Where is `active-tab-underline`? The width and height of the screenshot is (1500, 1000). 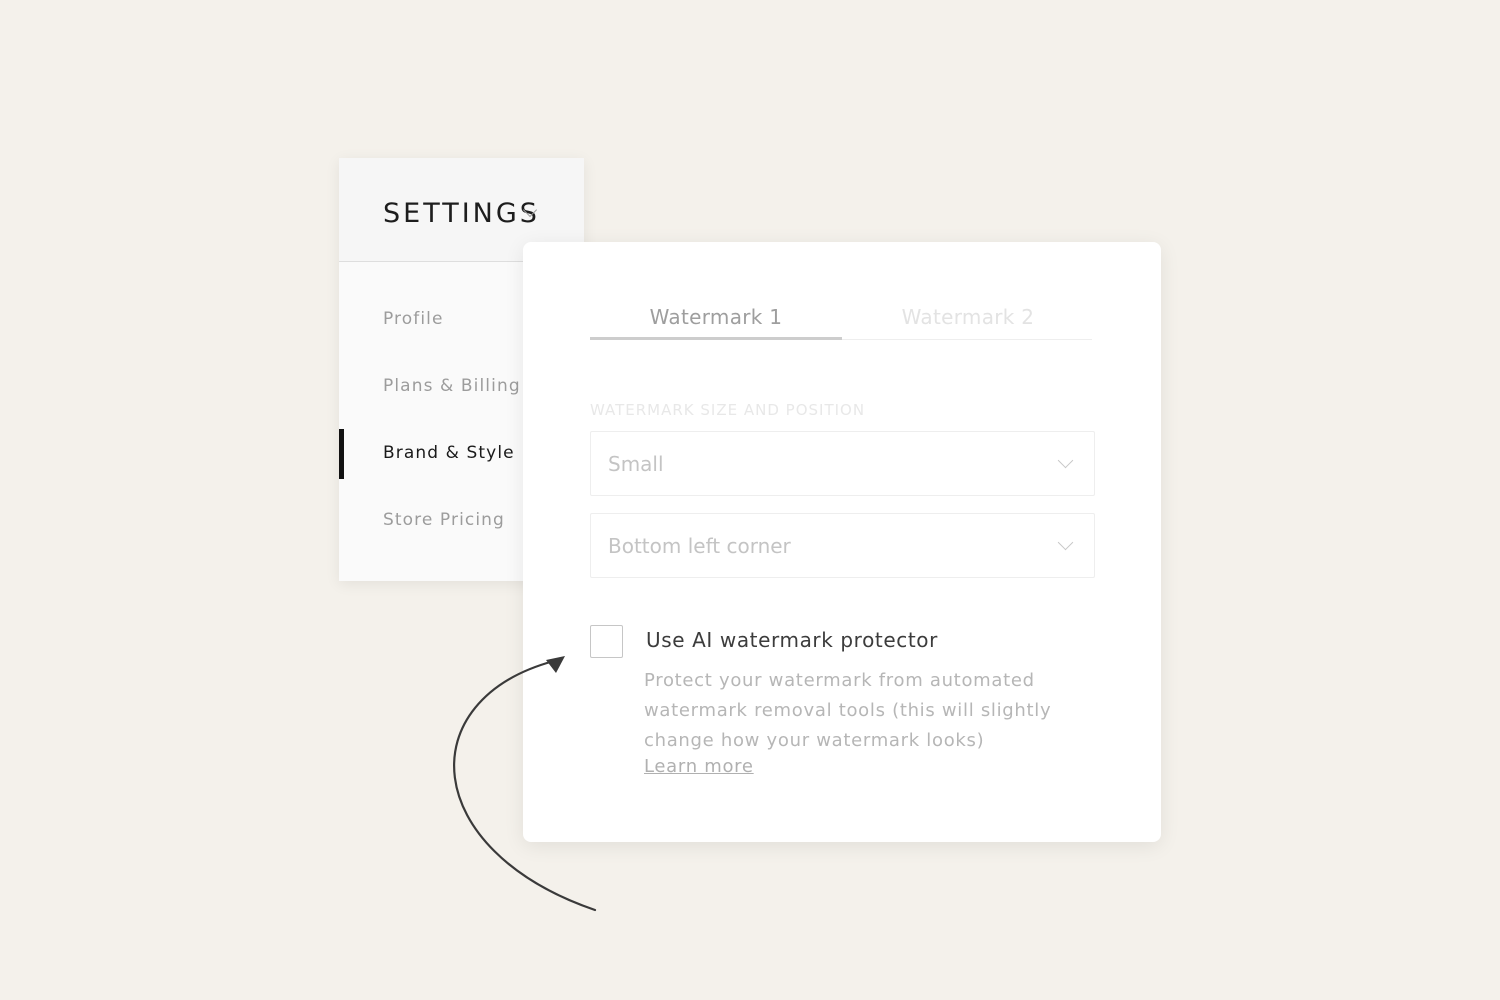 active-tab-underline is located at coordinates (716, 338).